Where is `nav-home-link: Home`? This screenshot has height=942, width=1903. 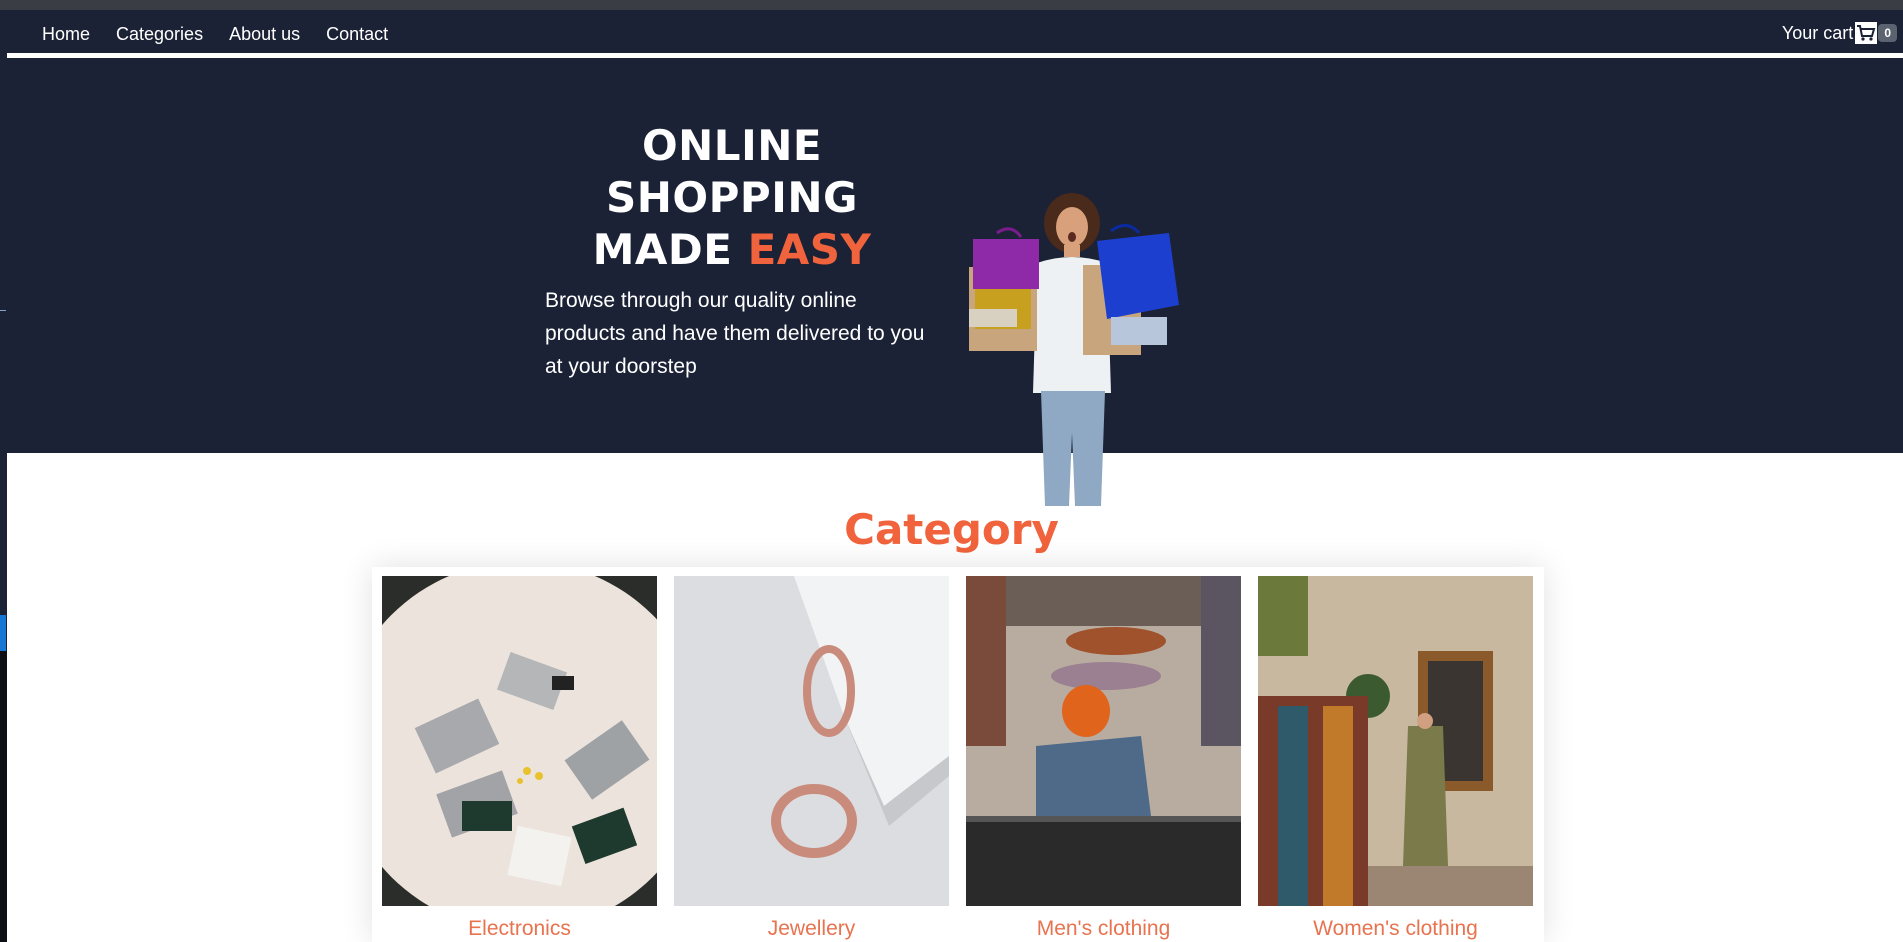
nav-home-link: Home is located at coordinates (66, 34).